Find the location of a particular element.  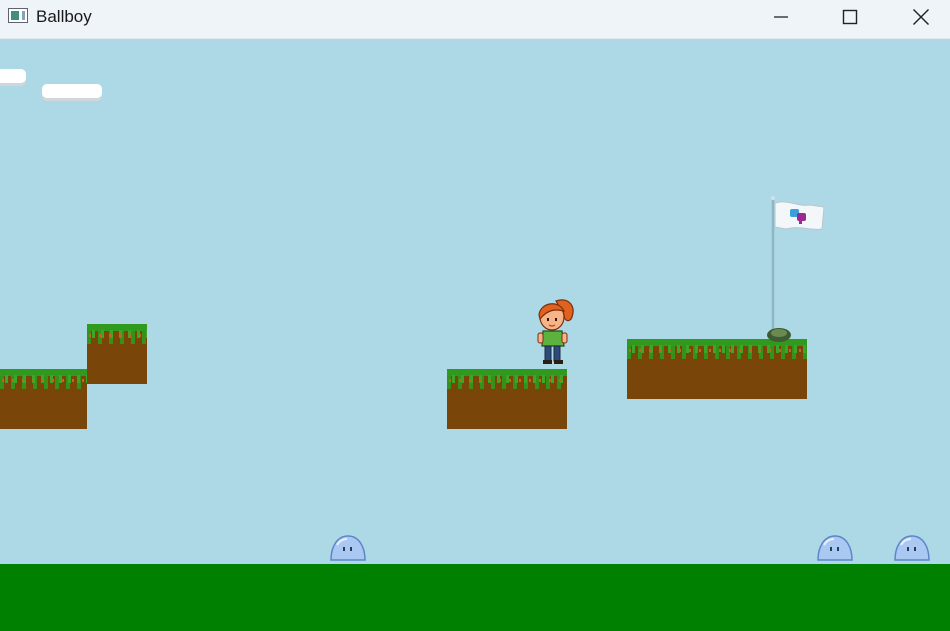

minimize-button is located at coordinates (781, 17).